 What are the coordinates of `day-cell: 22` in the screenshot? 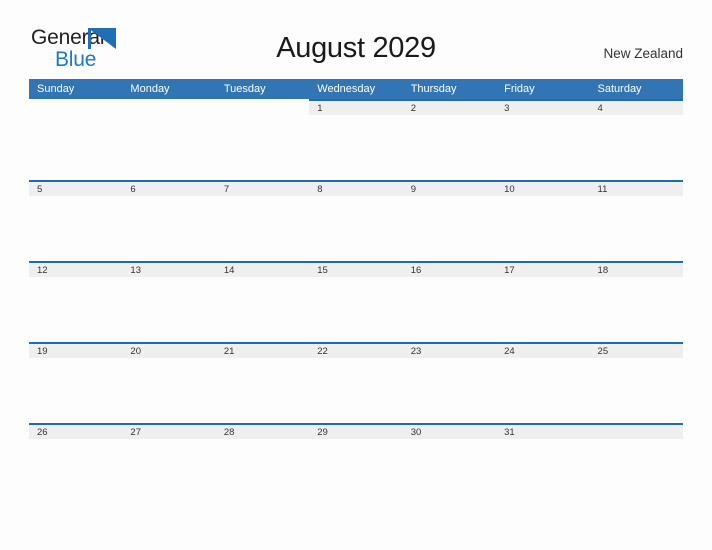 It's located at (356, 382).